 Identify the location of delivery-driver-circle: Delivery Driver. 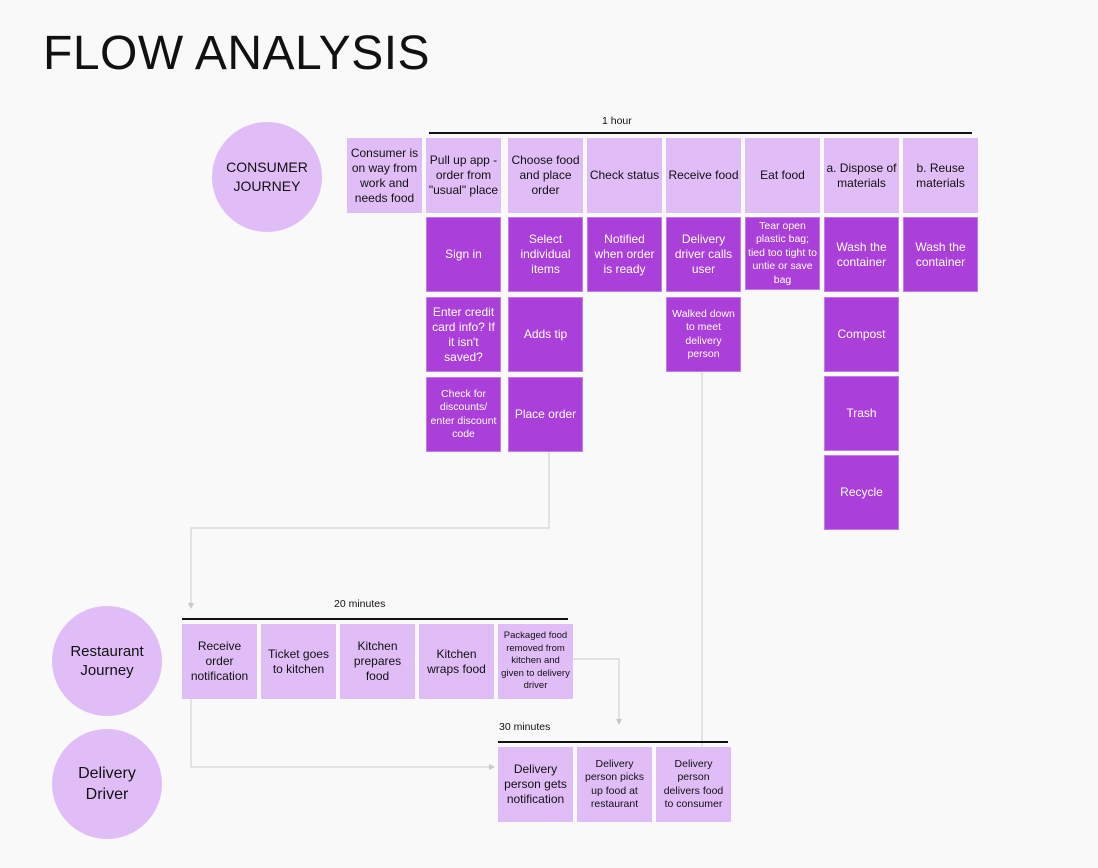
(107, 784).